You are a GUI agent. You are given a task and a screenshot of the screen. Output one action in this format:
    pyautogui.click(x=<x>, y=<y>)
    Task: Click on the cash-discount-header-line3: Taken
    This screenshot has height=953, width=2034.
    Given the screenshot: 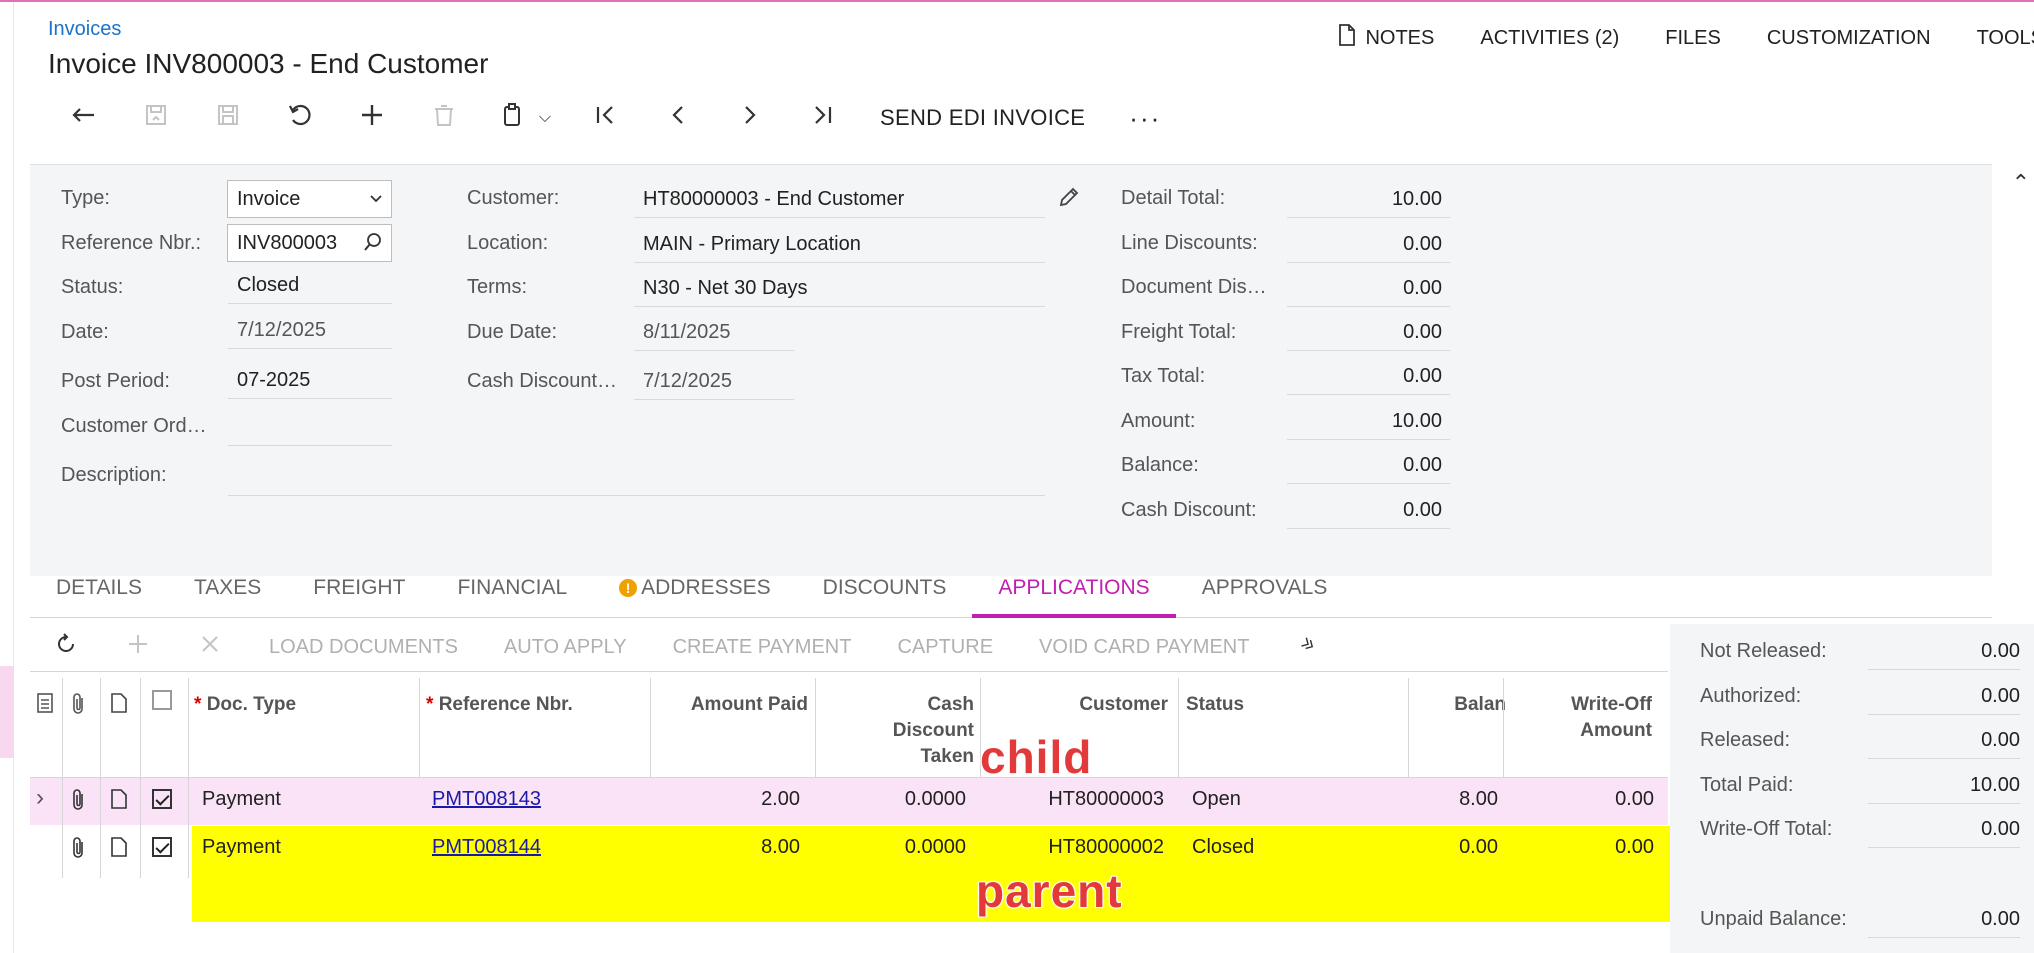 What is the action you would take?
    pyautogui.click(x=947, y=756)
    